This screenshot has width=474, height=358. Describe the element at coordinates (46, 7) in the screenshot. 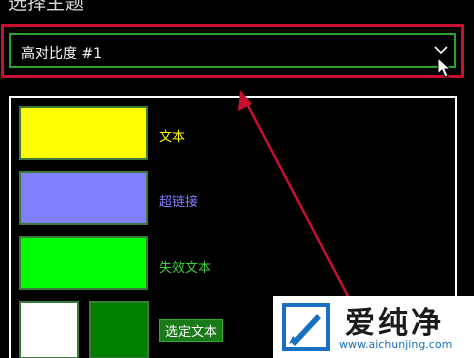

I see `section-title: 选择主题` at that location.